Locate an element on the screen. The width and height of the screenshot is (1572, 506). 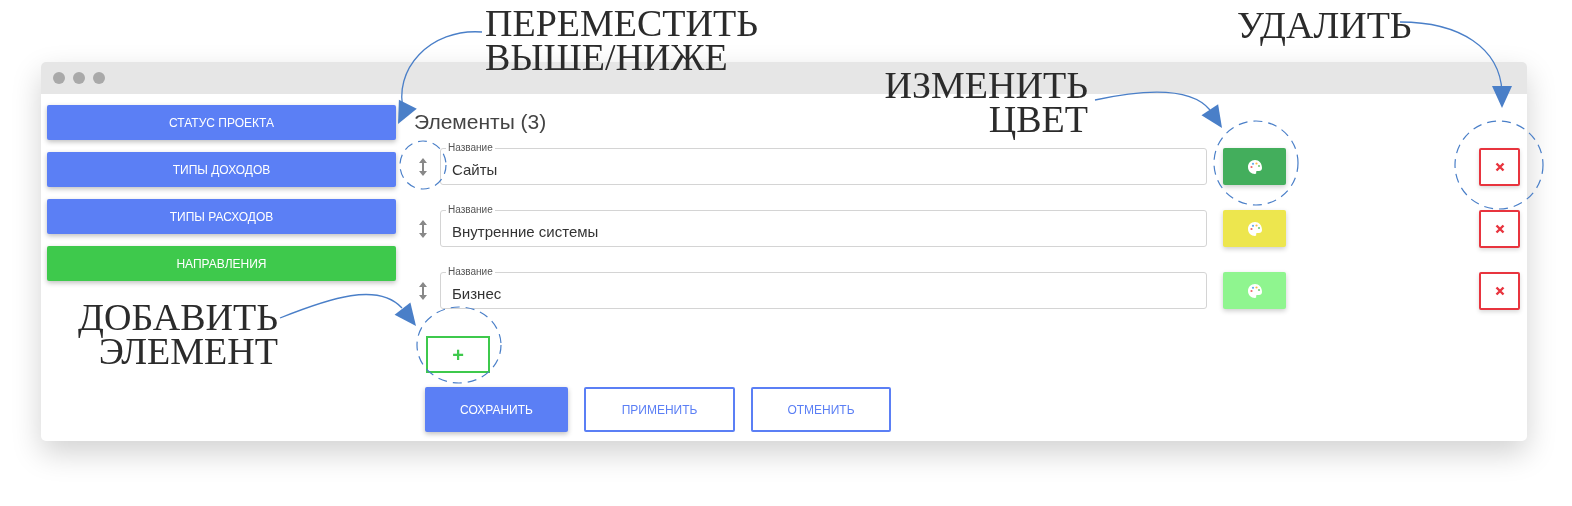
sidebar-button: СТАТУС ПРОЕКТА is located at coordinates (221, 122).